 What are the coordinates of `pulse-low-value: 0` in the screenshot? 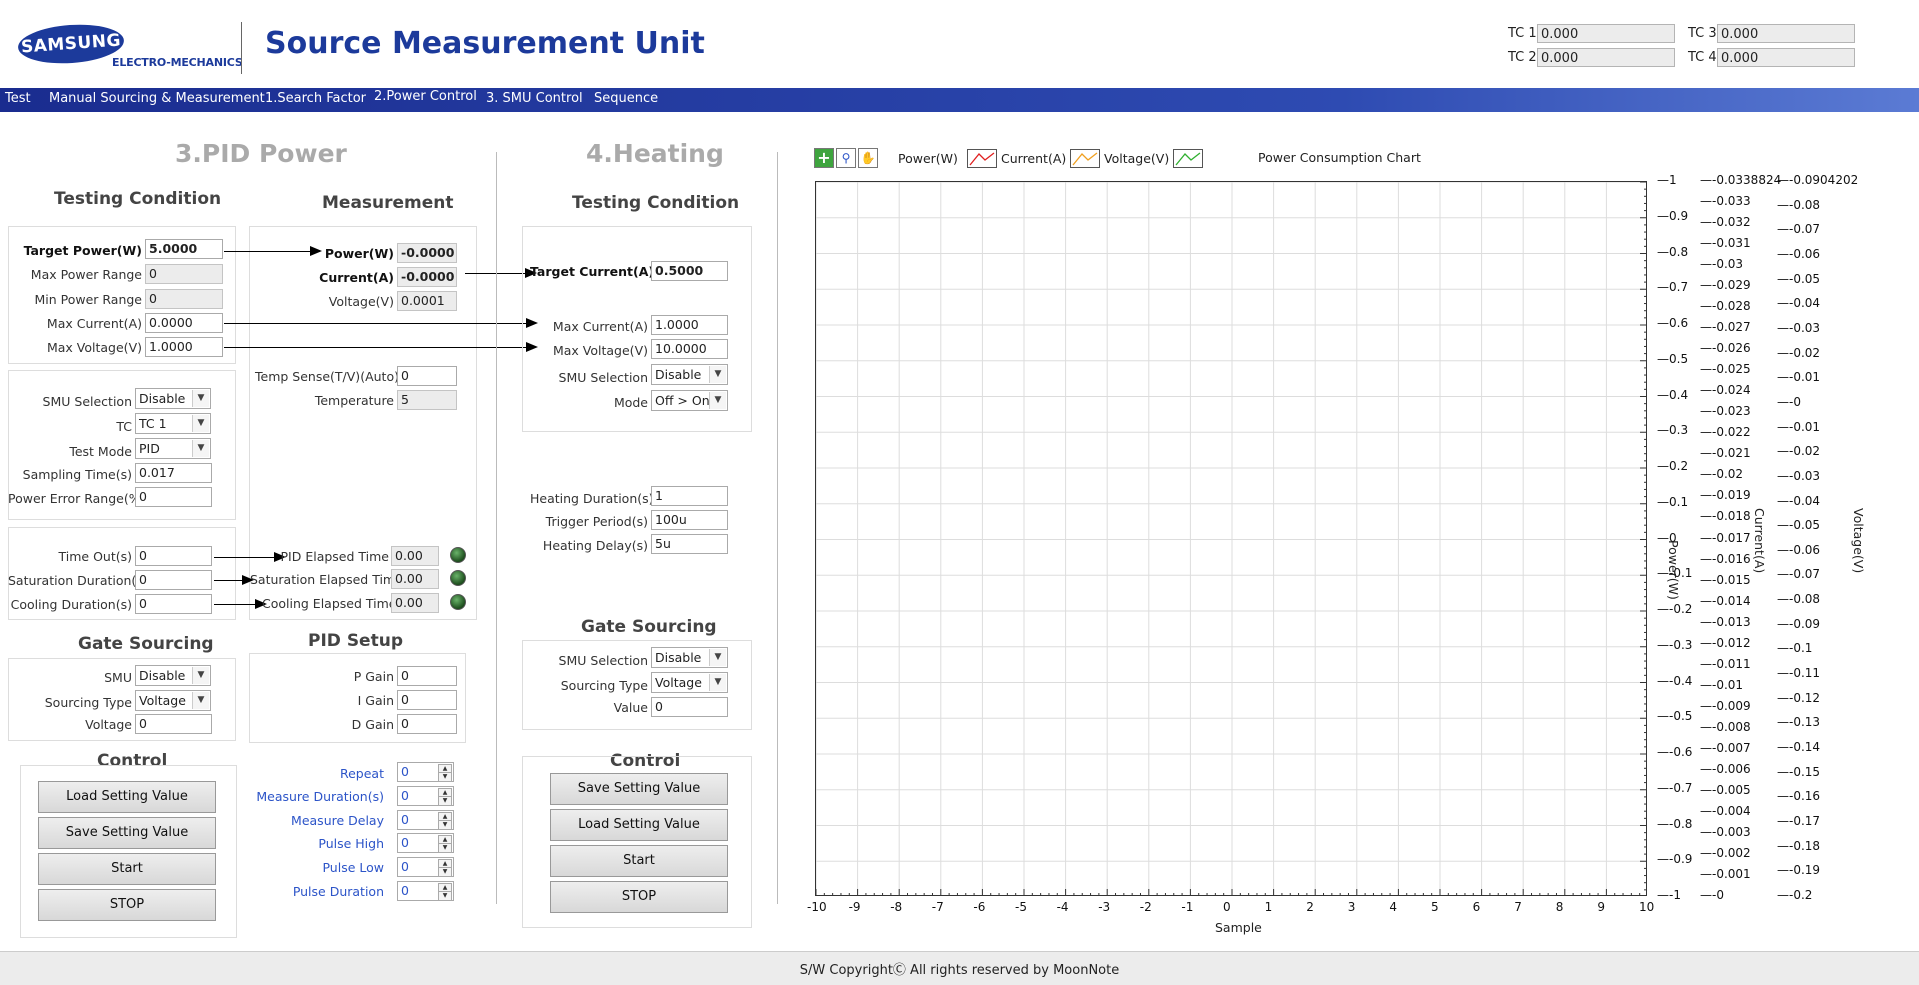 It's located at (405, 866).